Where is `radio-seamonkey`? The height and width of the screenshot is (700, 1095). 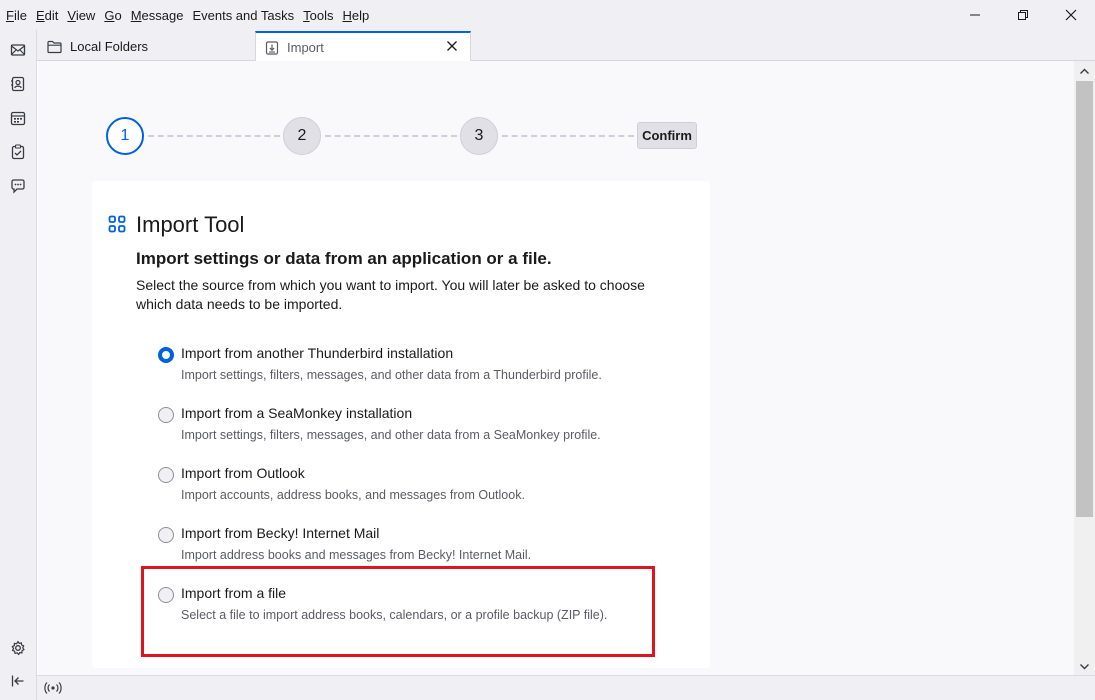 radio-seamonkey is located at coordinates (166, 415).